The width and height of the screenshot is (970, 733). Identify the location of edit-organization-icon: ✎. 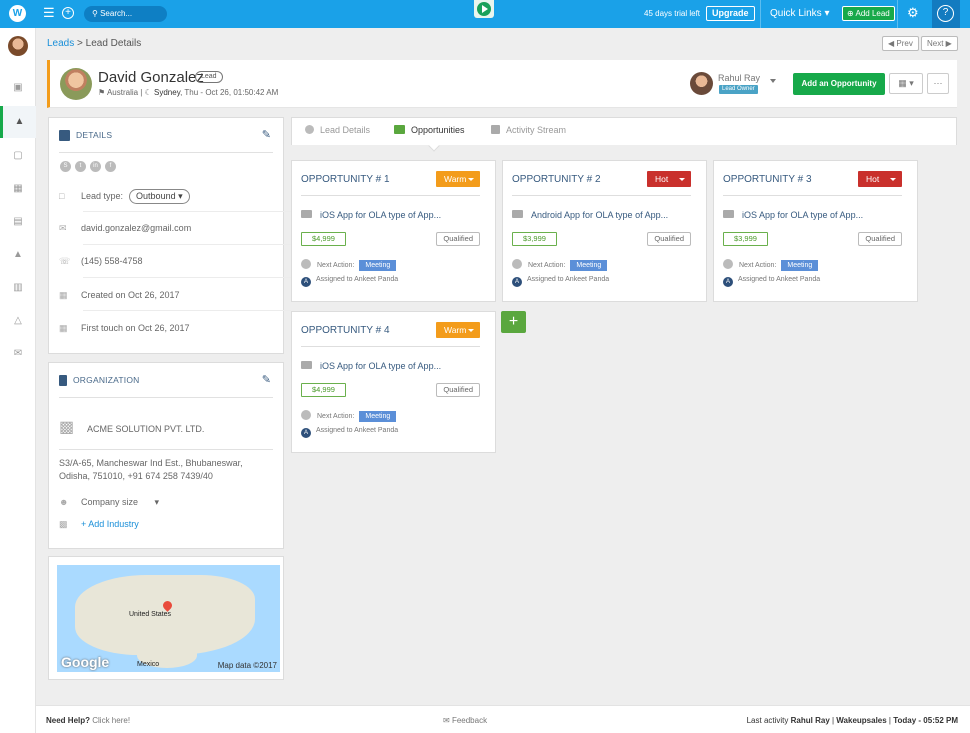
(266, 379).